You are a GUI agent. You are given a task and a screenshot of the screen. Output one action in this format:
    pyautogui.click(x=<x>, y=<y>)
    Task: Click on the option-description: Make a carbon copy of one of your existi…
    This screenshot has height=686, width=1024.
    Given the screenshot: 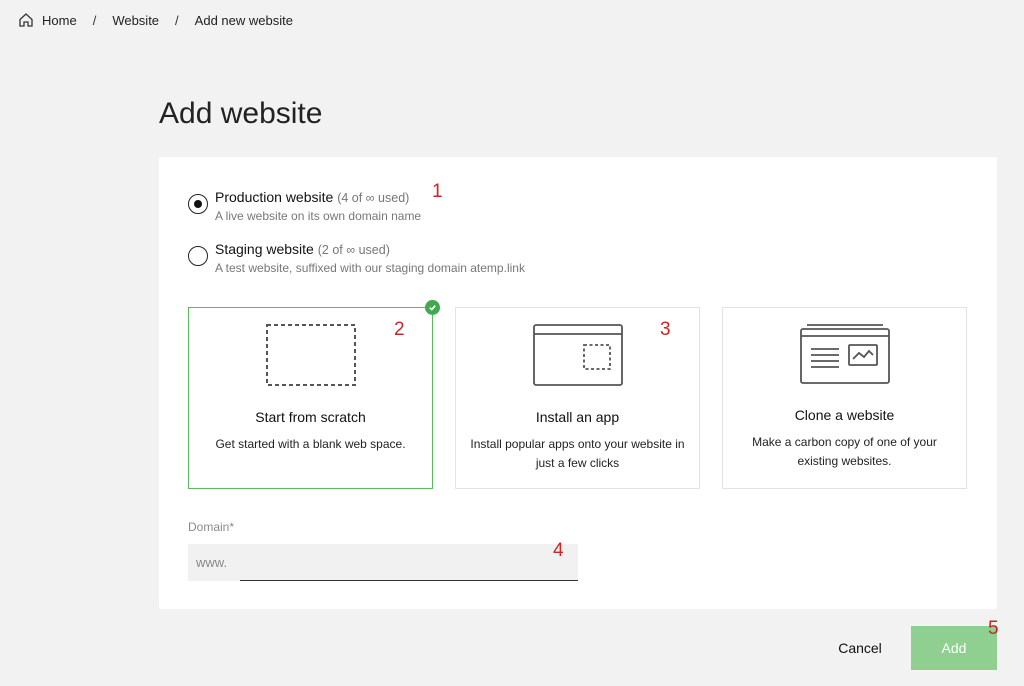 What is the action you would take?
    pyautogui.click(x=844, y=451)
    